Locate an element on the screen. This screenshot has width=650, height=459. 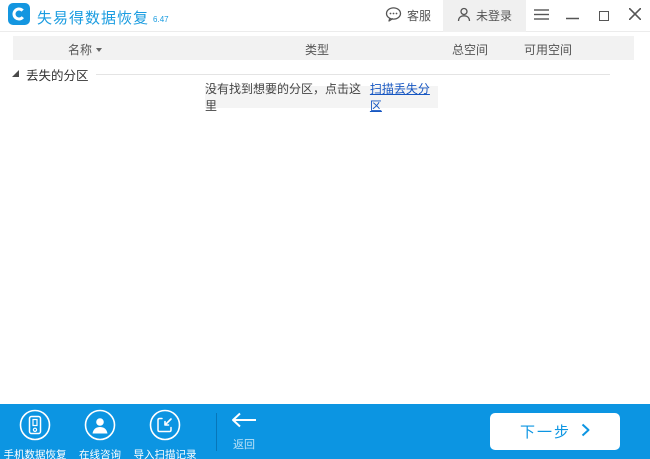
action-label: 导入扫描记录 is located at coordinates (165, 454).